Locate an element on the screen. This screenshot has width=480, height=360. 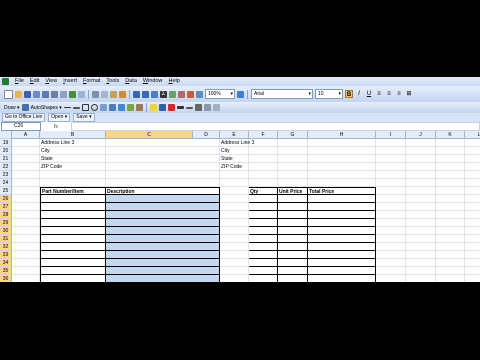
column-header-b: B is located at coordinates (73, 135).